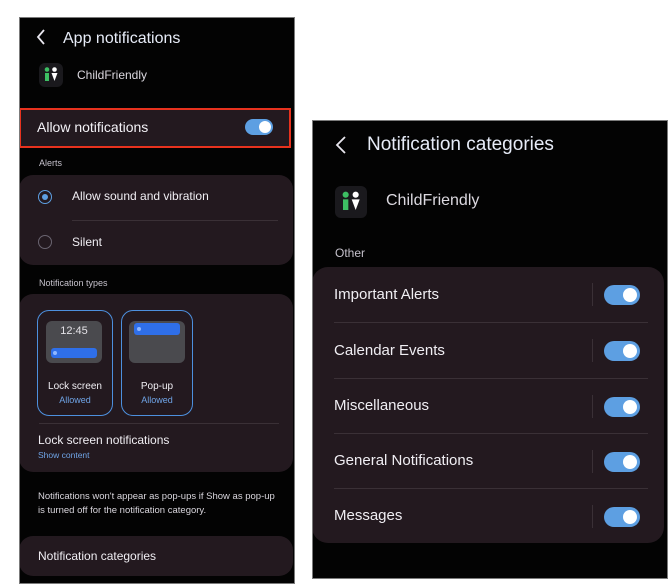 This screenshot has height=588, width=672. What do you see at coordinates (74, 342) in the screenshot?
I see `lock-screen-preview: 12:45` at bounding box center [74, 342].